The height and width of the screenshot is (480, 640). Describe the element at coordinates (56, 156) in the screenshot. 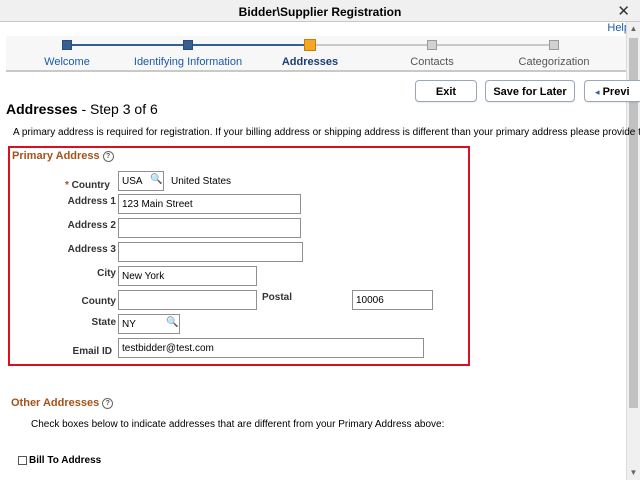

I see `primary-address-title-text: Primary Address` at that location.